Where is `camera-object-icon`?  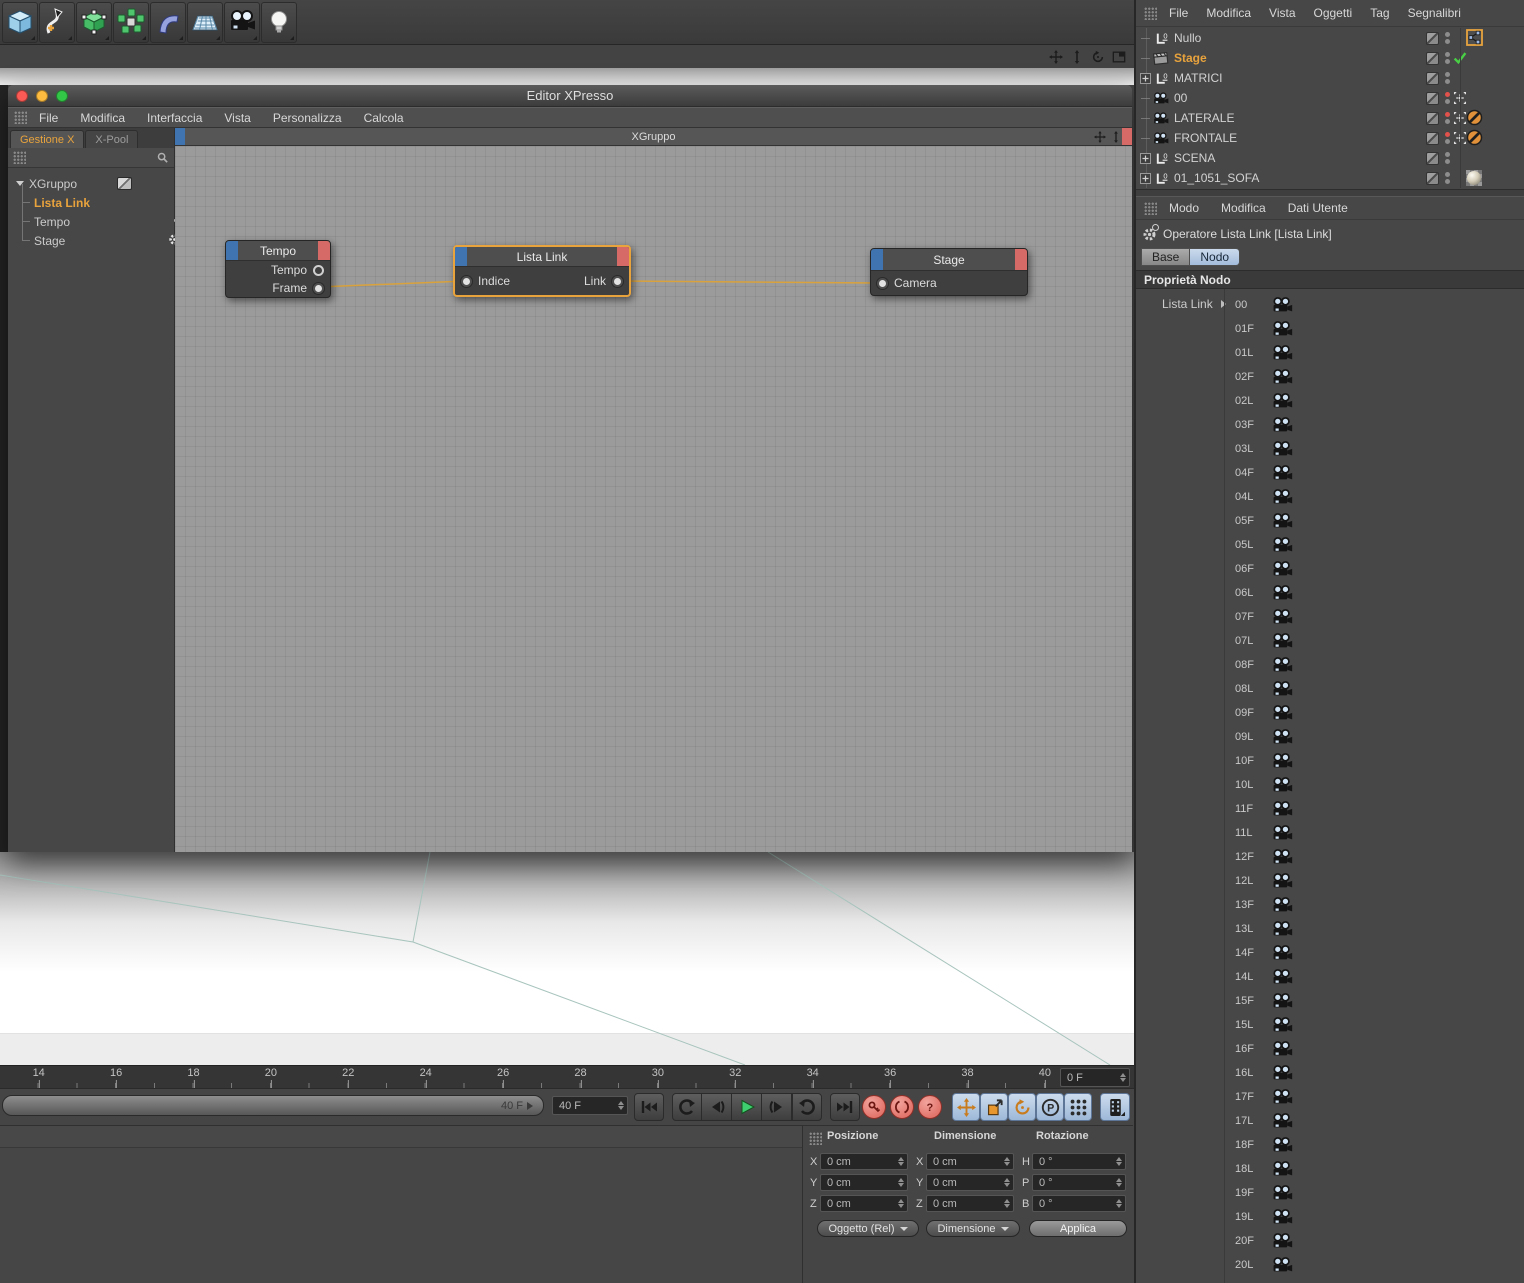 camera-object-icon is located at coordinates (242, 22).